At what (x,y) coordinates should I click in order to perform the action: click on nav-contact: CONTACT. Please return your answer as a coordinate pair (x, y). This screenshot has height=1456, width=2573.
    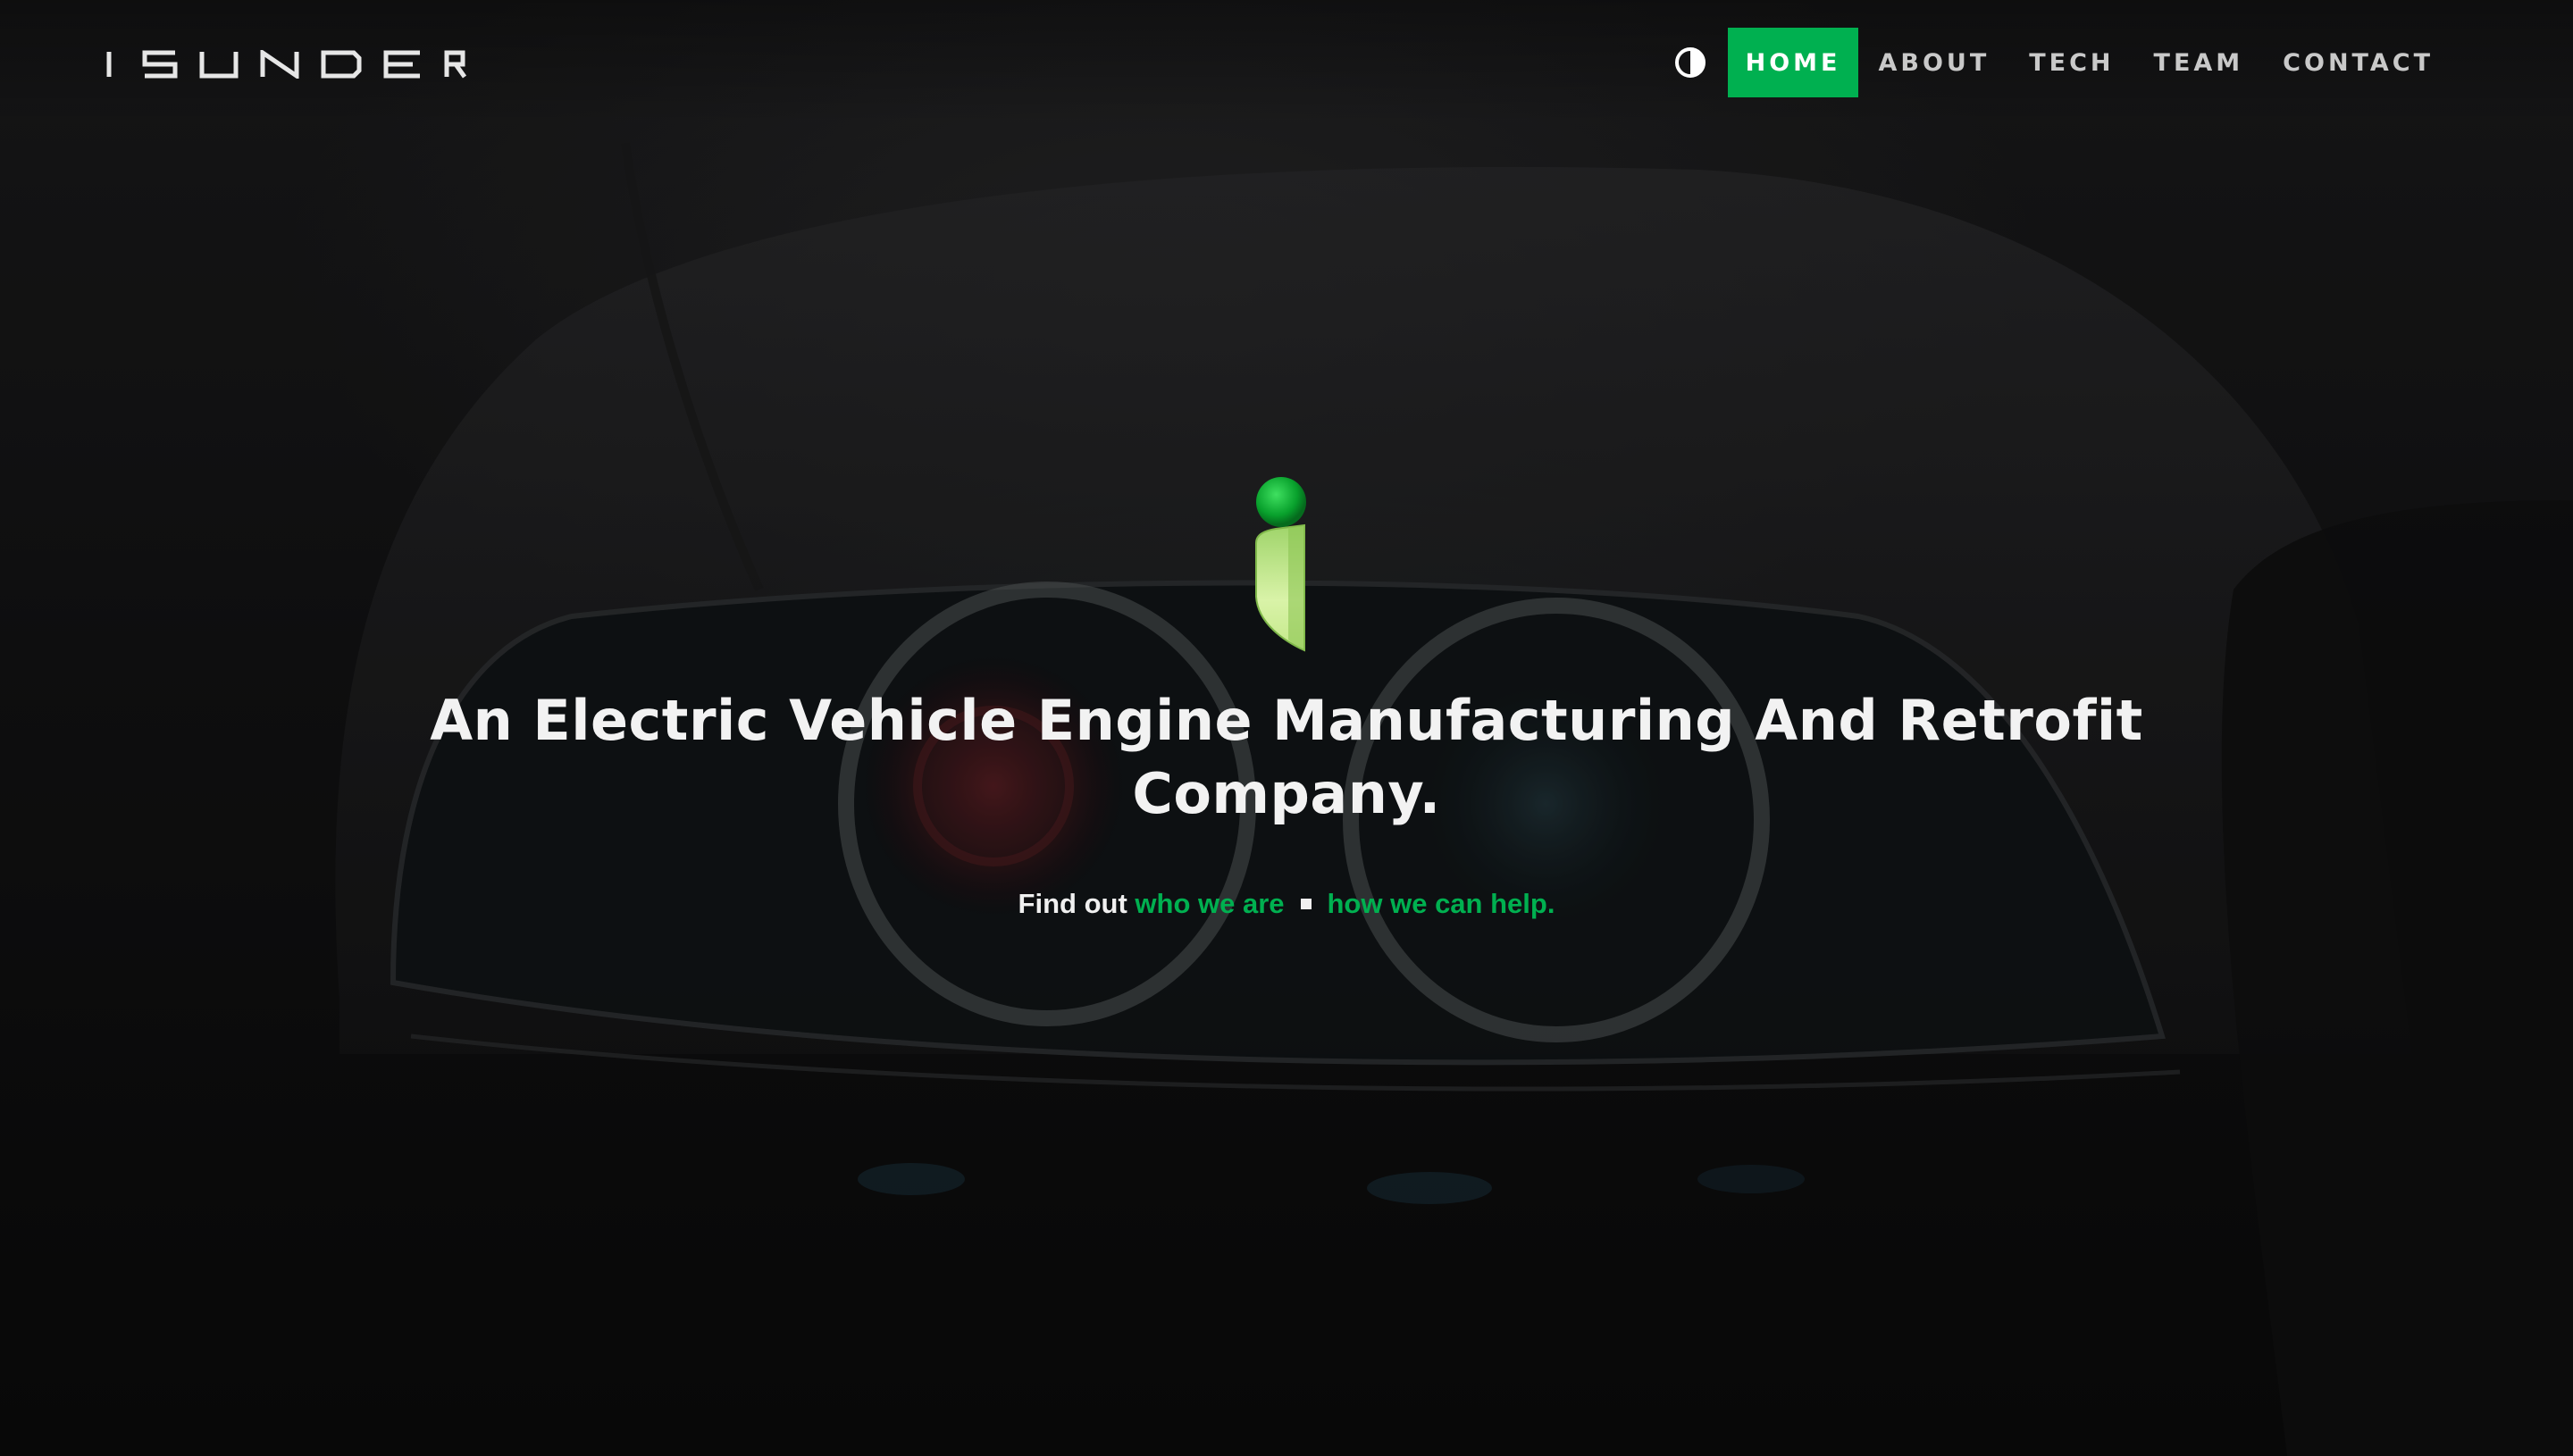
    Looking at the image, I should click on (2358, 62).